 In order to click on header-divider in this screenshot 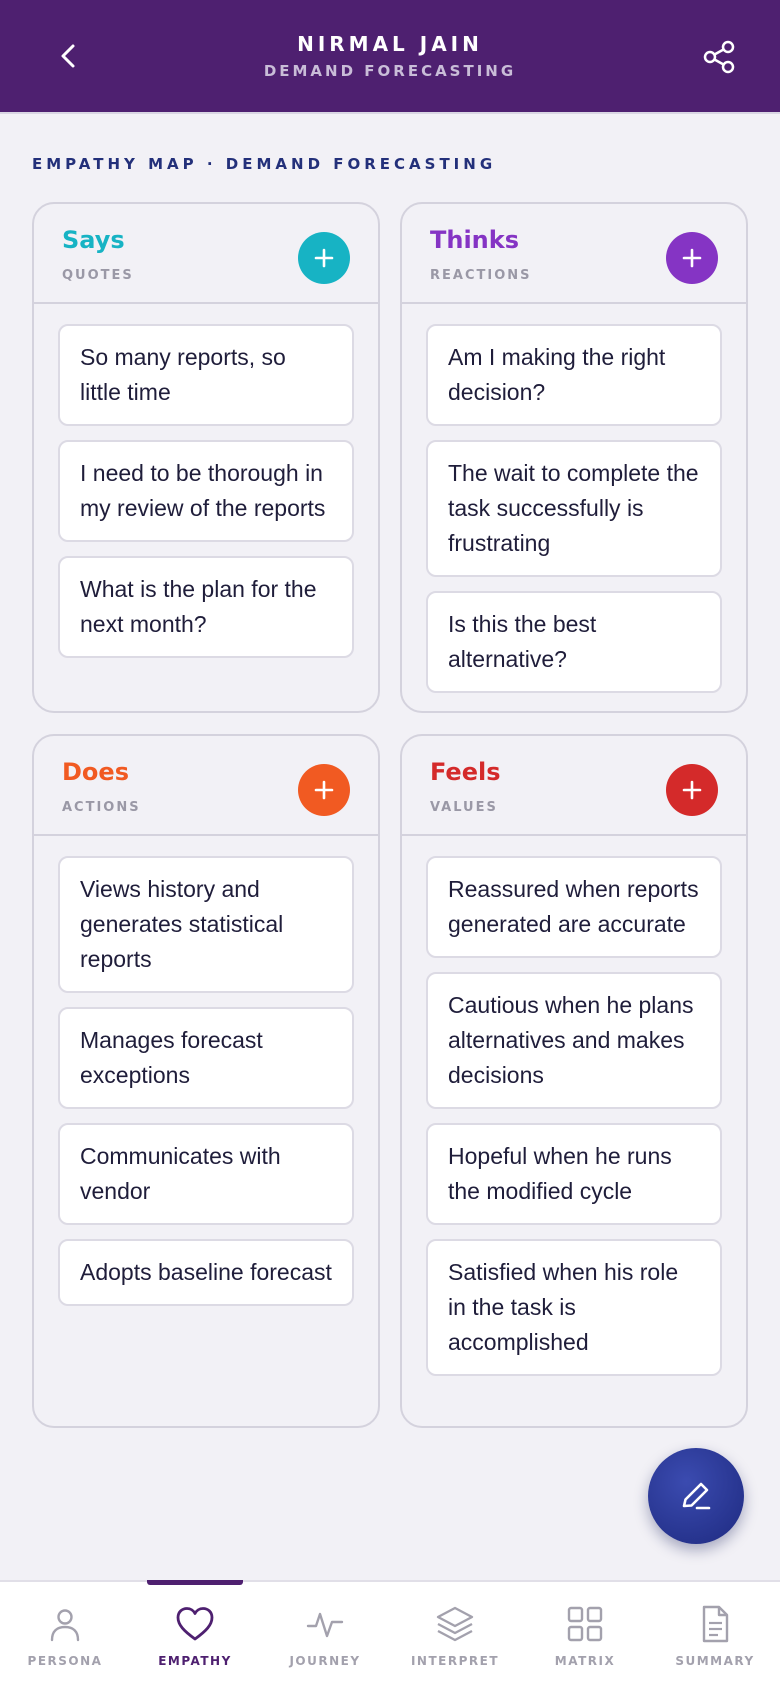, I will do `click(390, 113)`.